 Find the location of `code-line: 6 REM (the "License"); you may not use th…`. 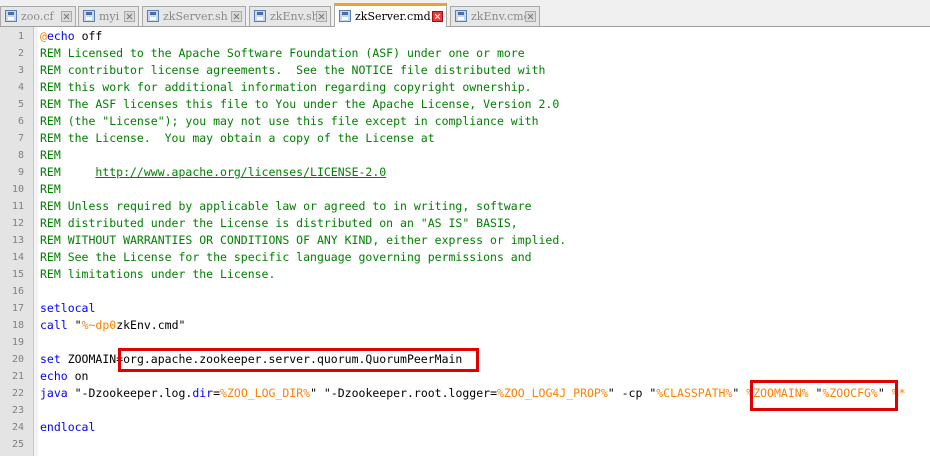

code-line: 6 REM (the "License"); you may not use th… is located at coordinates (465, 121).